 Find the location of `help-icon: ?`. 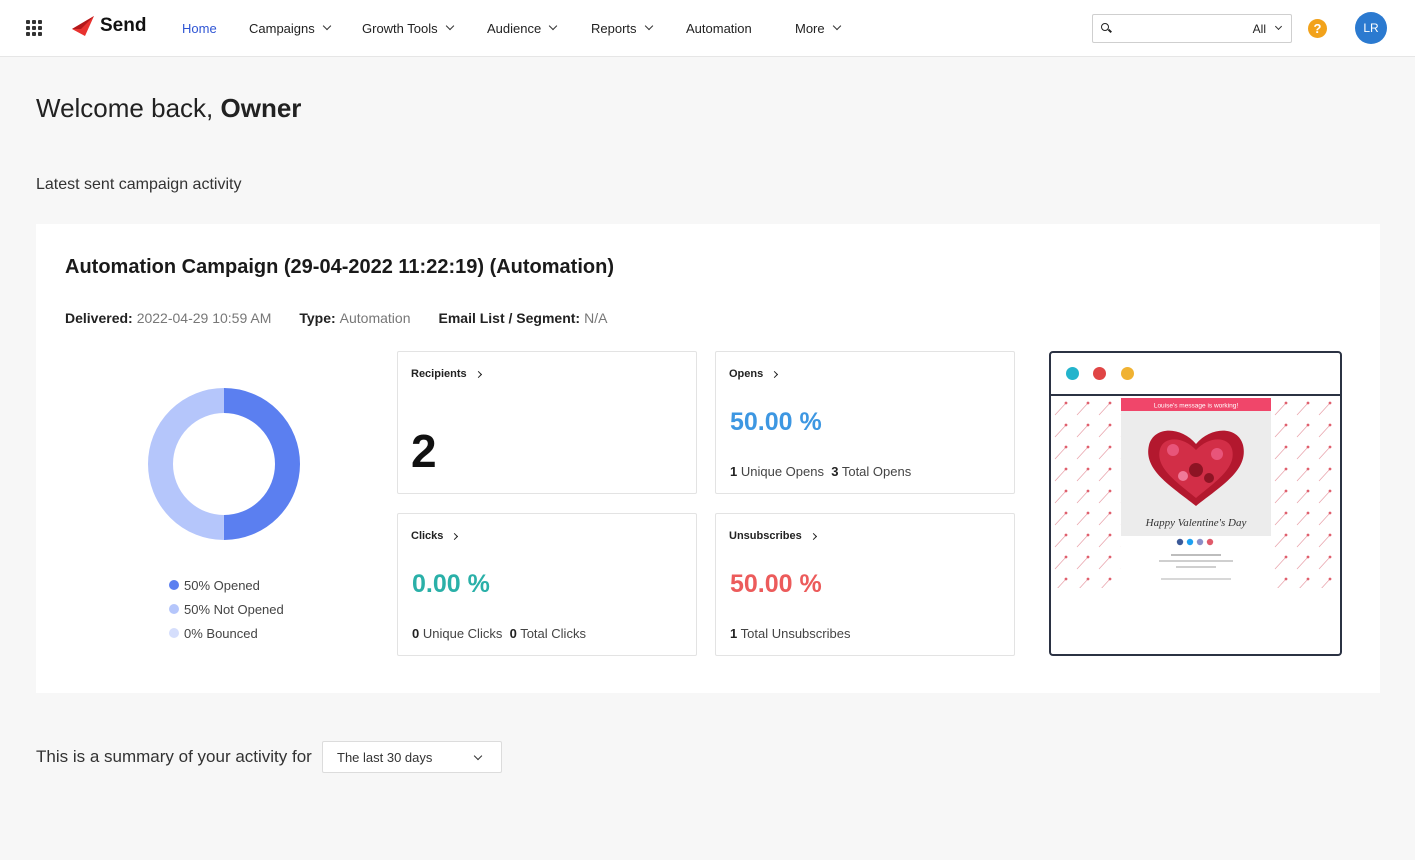

help-icon: ? is located at coordinates (1317, 28).